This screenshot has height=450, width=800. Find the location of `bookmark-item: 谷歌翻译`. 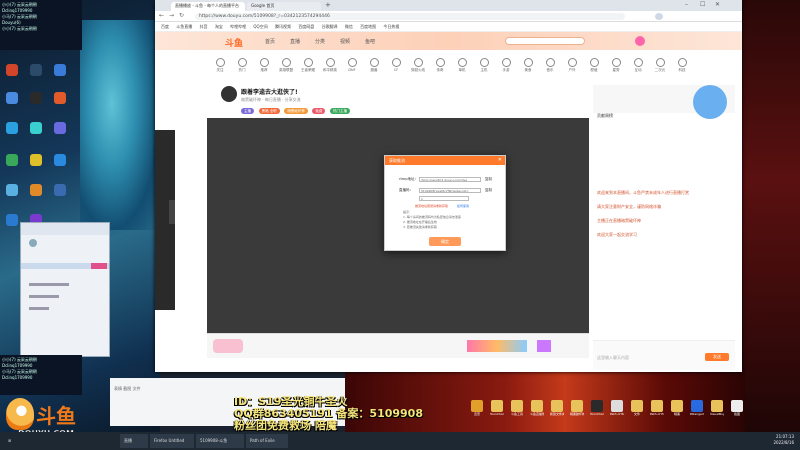

bookmark-item: 谷歌翻译 is located at coordinates (330, 27).